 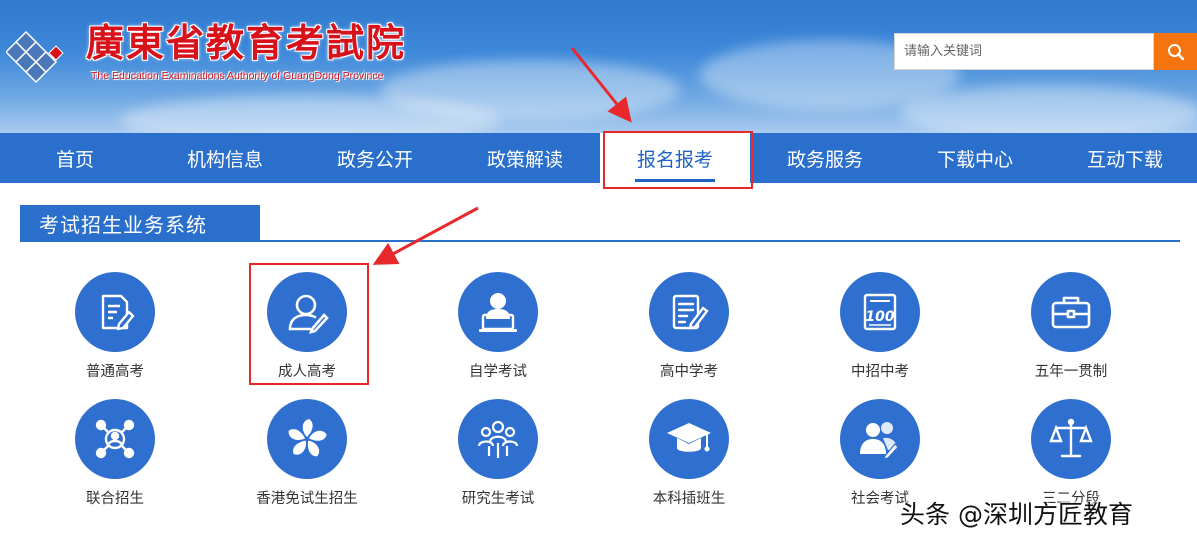 What do you see at coordinates (502, 156) in the screenshot?
I see `annotation-arrows` at bounding box center [502, 156].